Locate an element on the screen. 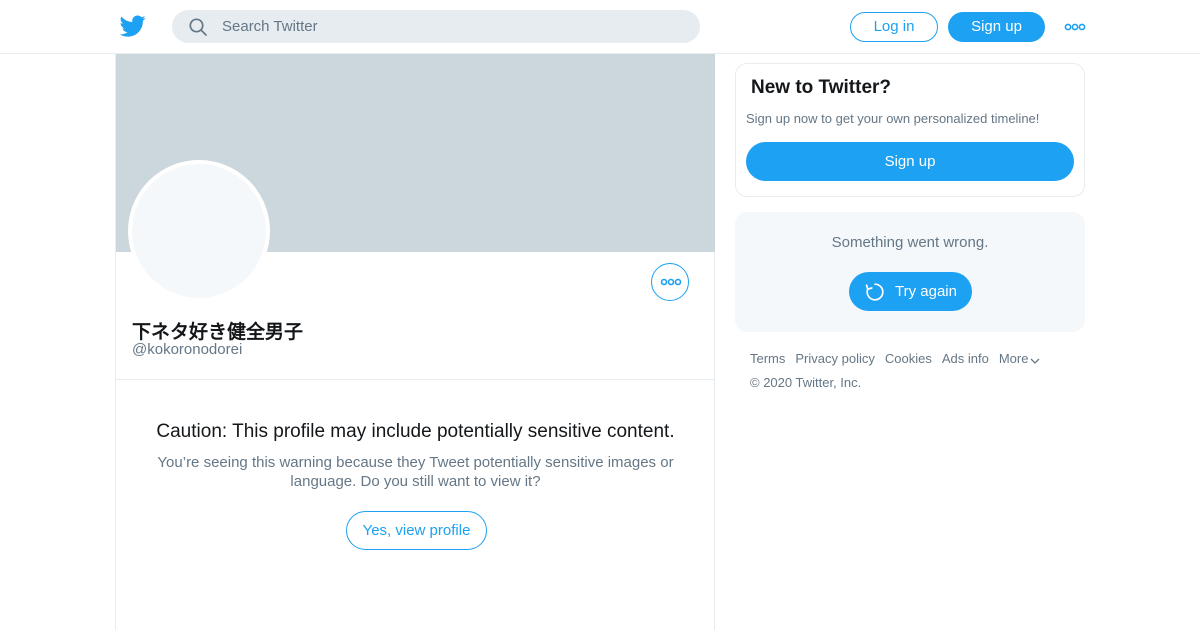 This screenshot has width=1200, height=630. top-navigation-bar: Log in Sign up is located at coordinates (600, 27).